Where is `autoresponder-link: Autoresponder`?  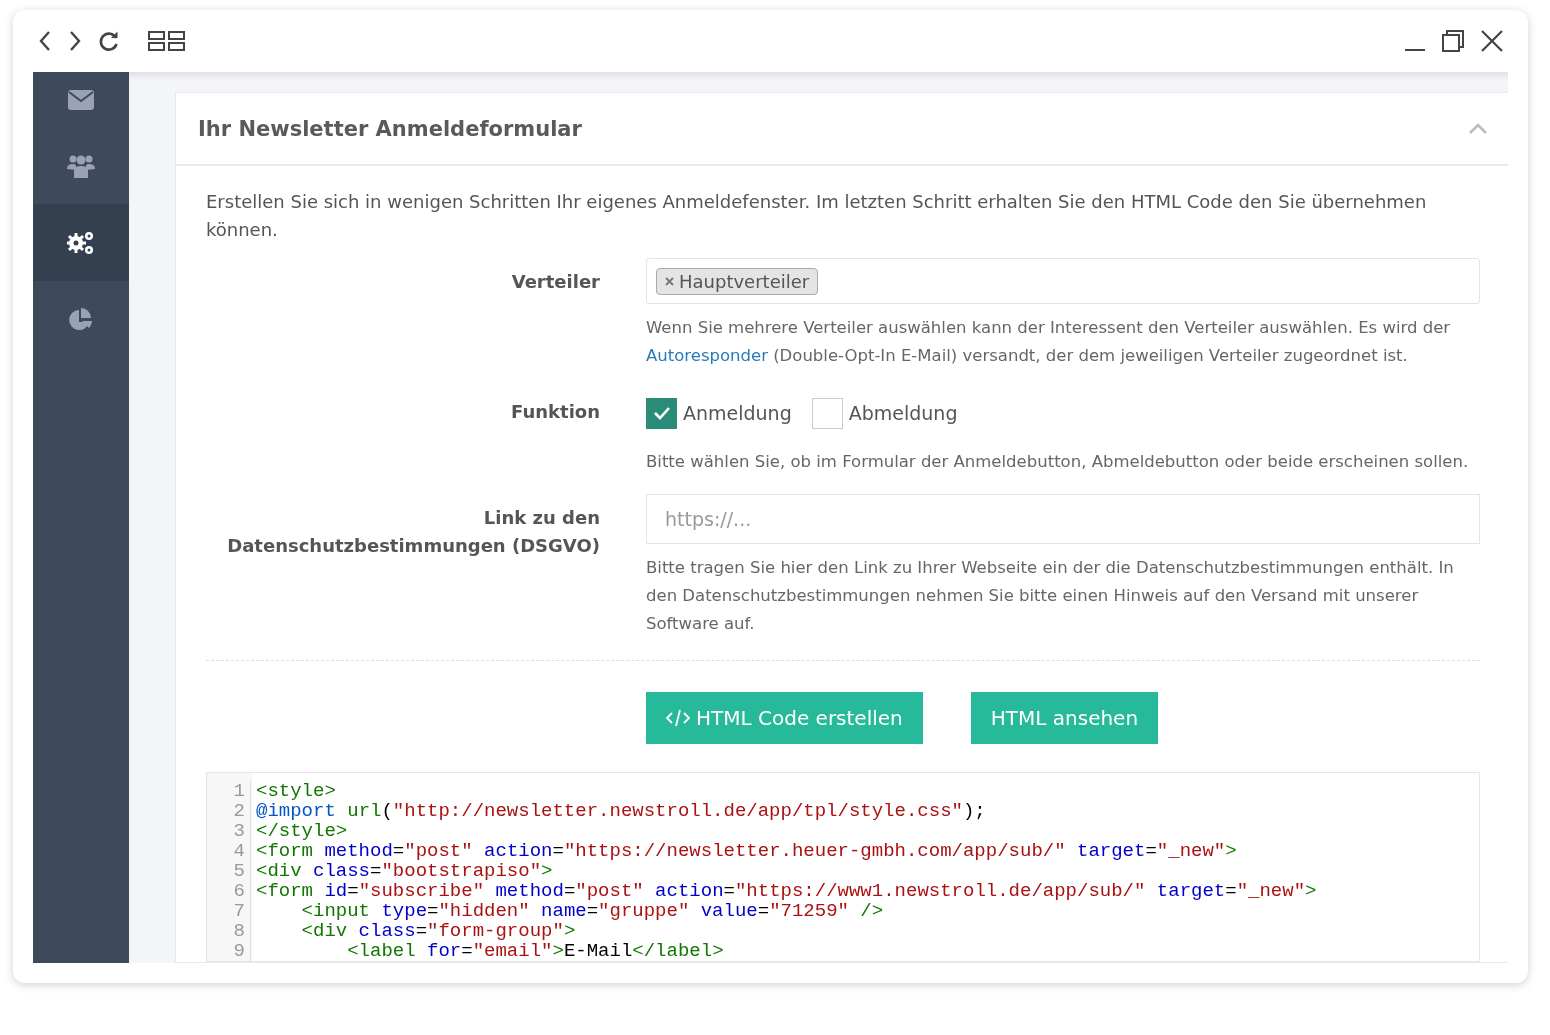
autoresponder-link: Autoresponder is located at coordinates (707, 355).